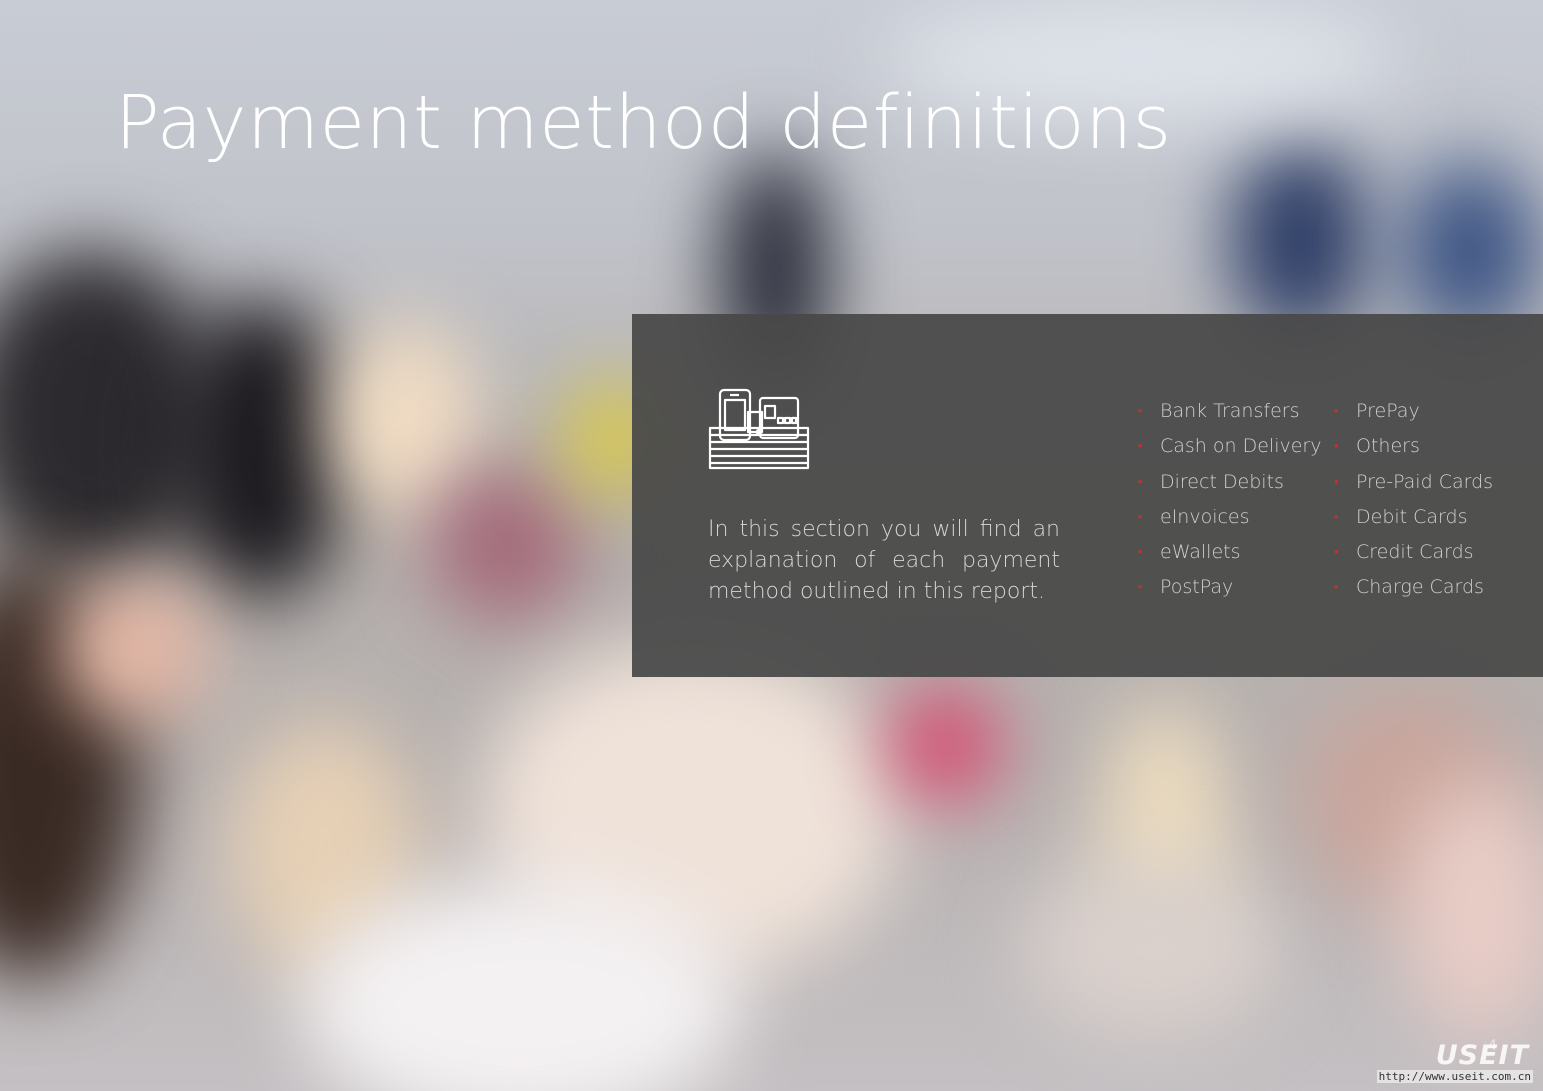  I want to click on list-item: • eInvoices, so click(1194, 516).